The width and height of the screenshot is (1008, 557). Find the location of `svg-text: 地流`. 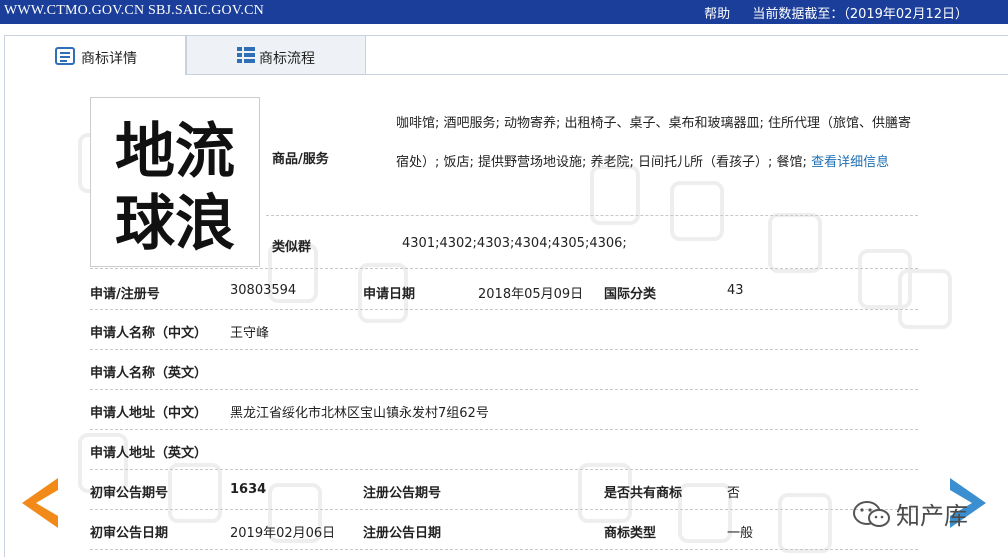

svg-text: 地流 is located at coordinates (175, 152).